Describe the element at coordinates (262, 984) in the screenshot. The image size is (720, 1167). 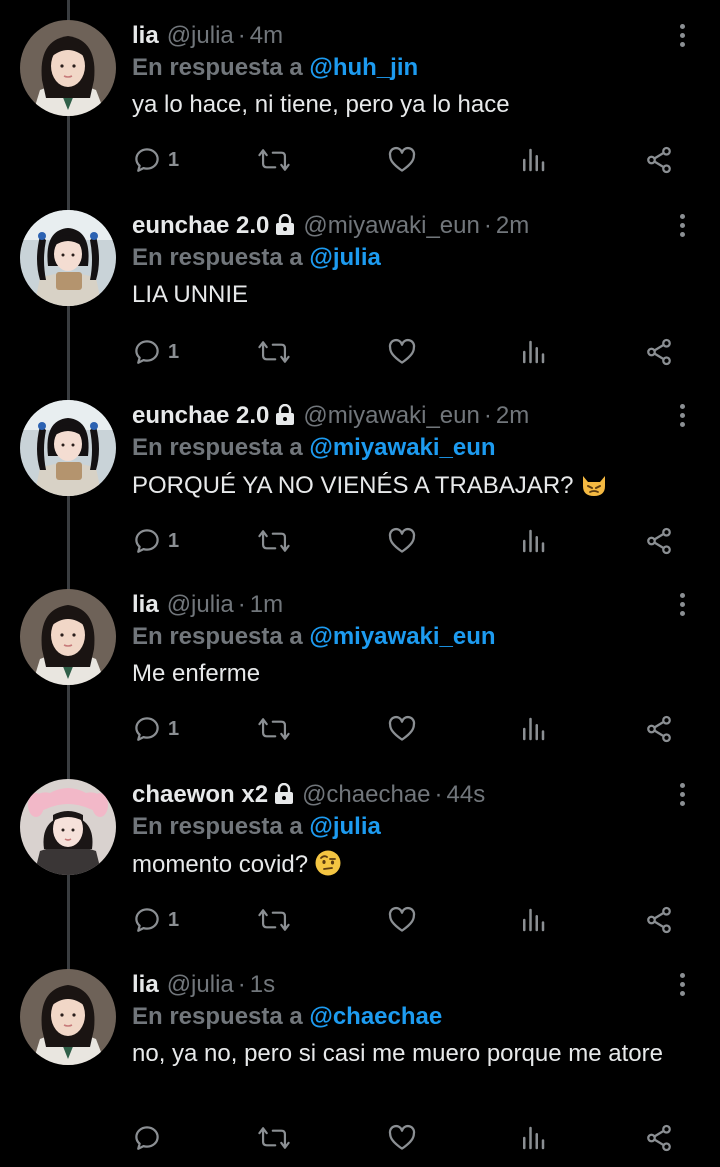
I see `timestamp: 1s` at that location.